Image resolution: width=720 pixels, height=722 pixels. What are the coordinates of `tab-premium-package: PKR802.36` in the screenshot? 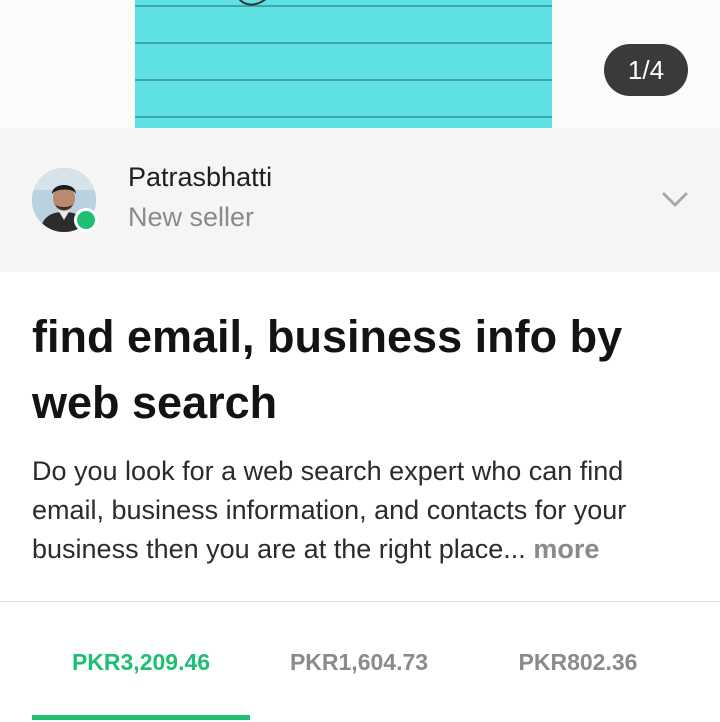 It's located at (578, 661).